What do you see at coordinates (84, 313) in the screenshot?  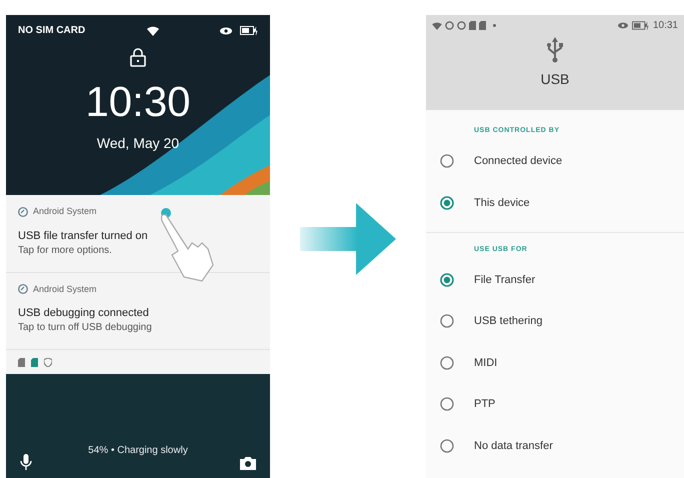 I see `notification-title: USB debugging connected` at bounding box center [84, 313].